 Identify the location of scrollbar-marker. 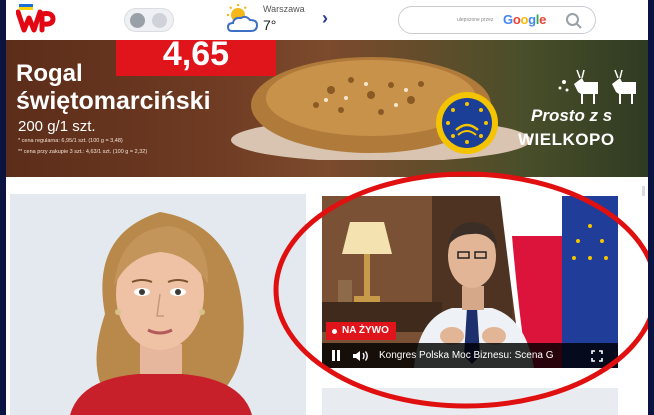
(643, 191).